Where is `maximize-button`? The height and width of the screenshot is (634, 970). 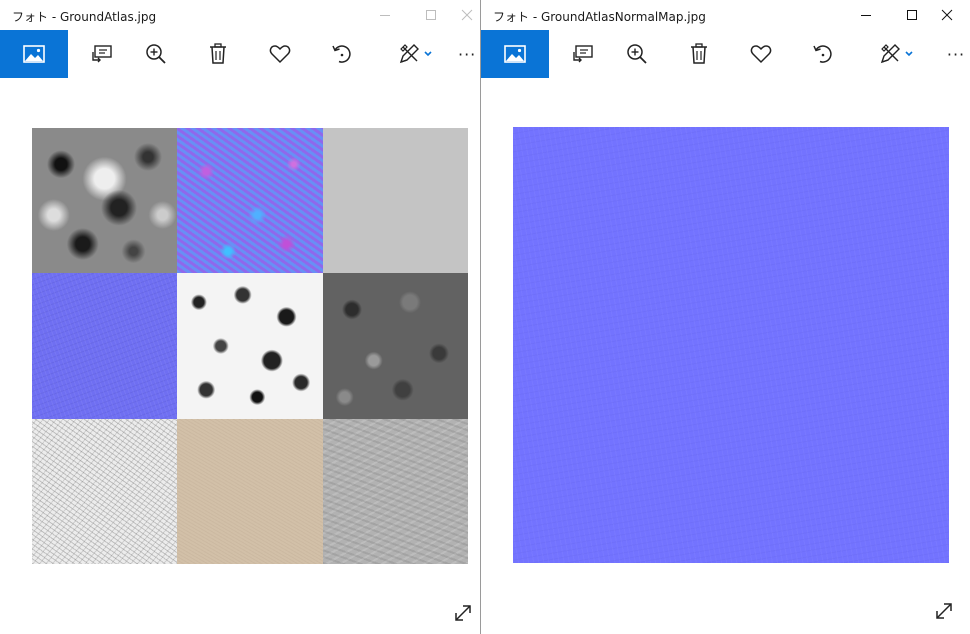 maximize-button is located at coordinates (431, 15).